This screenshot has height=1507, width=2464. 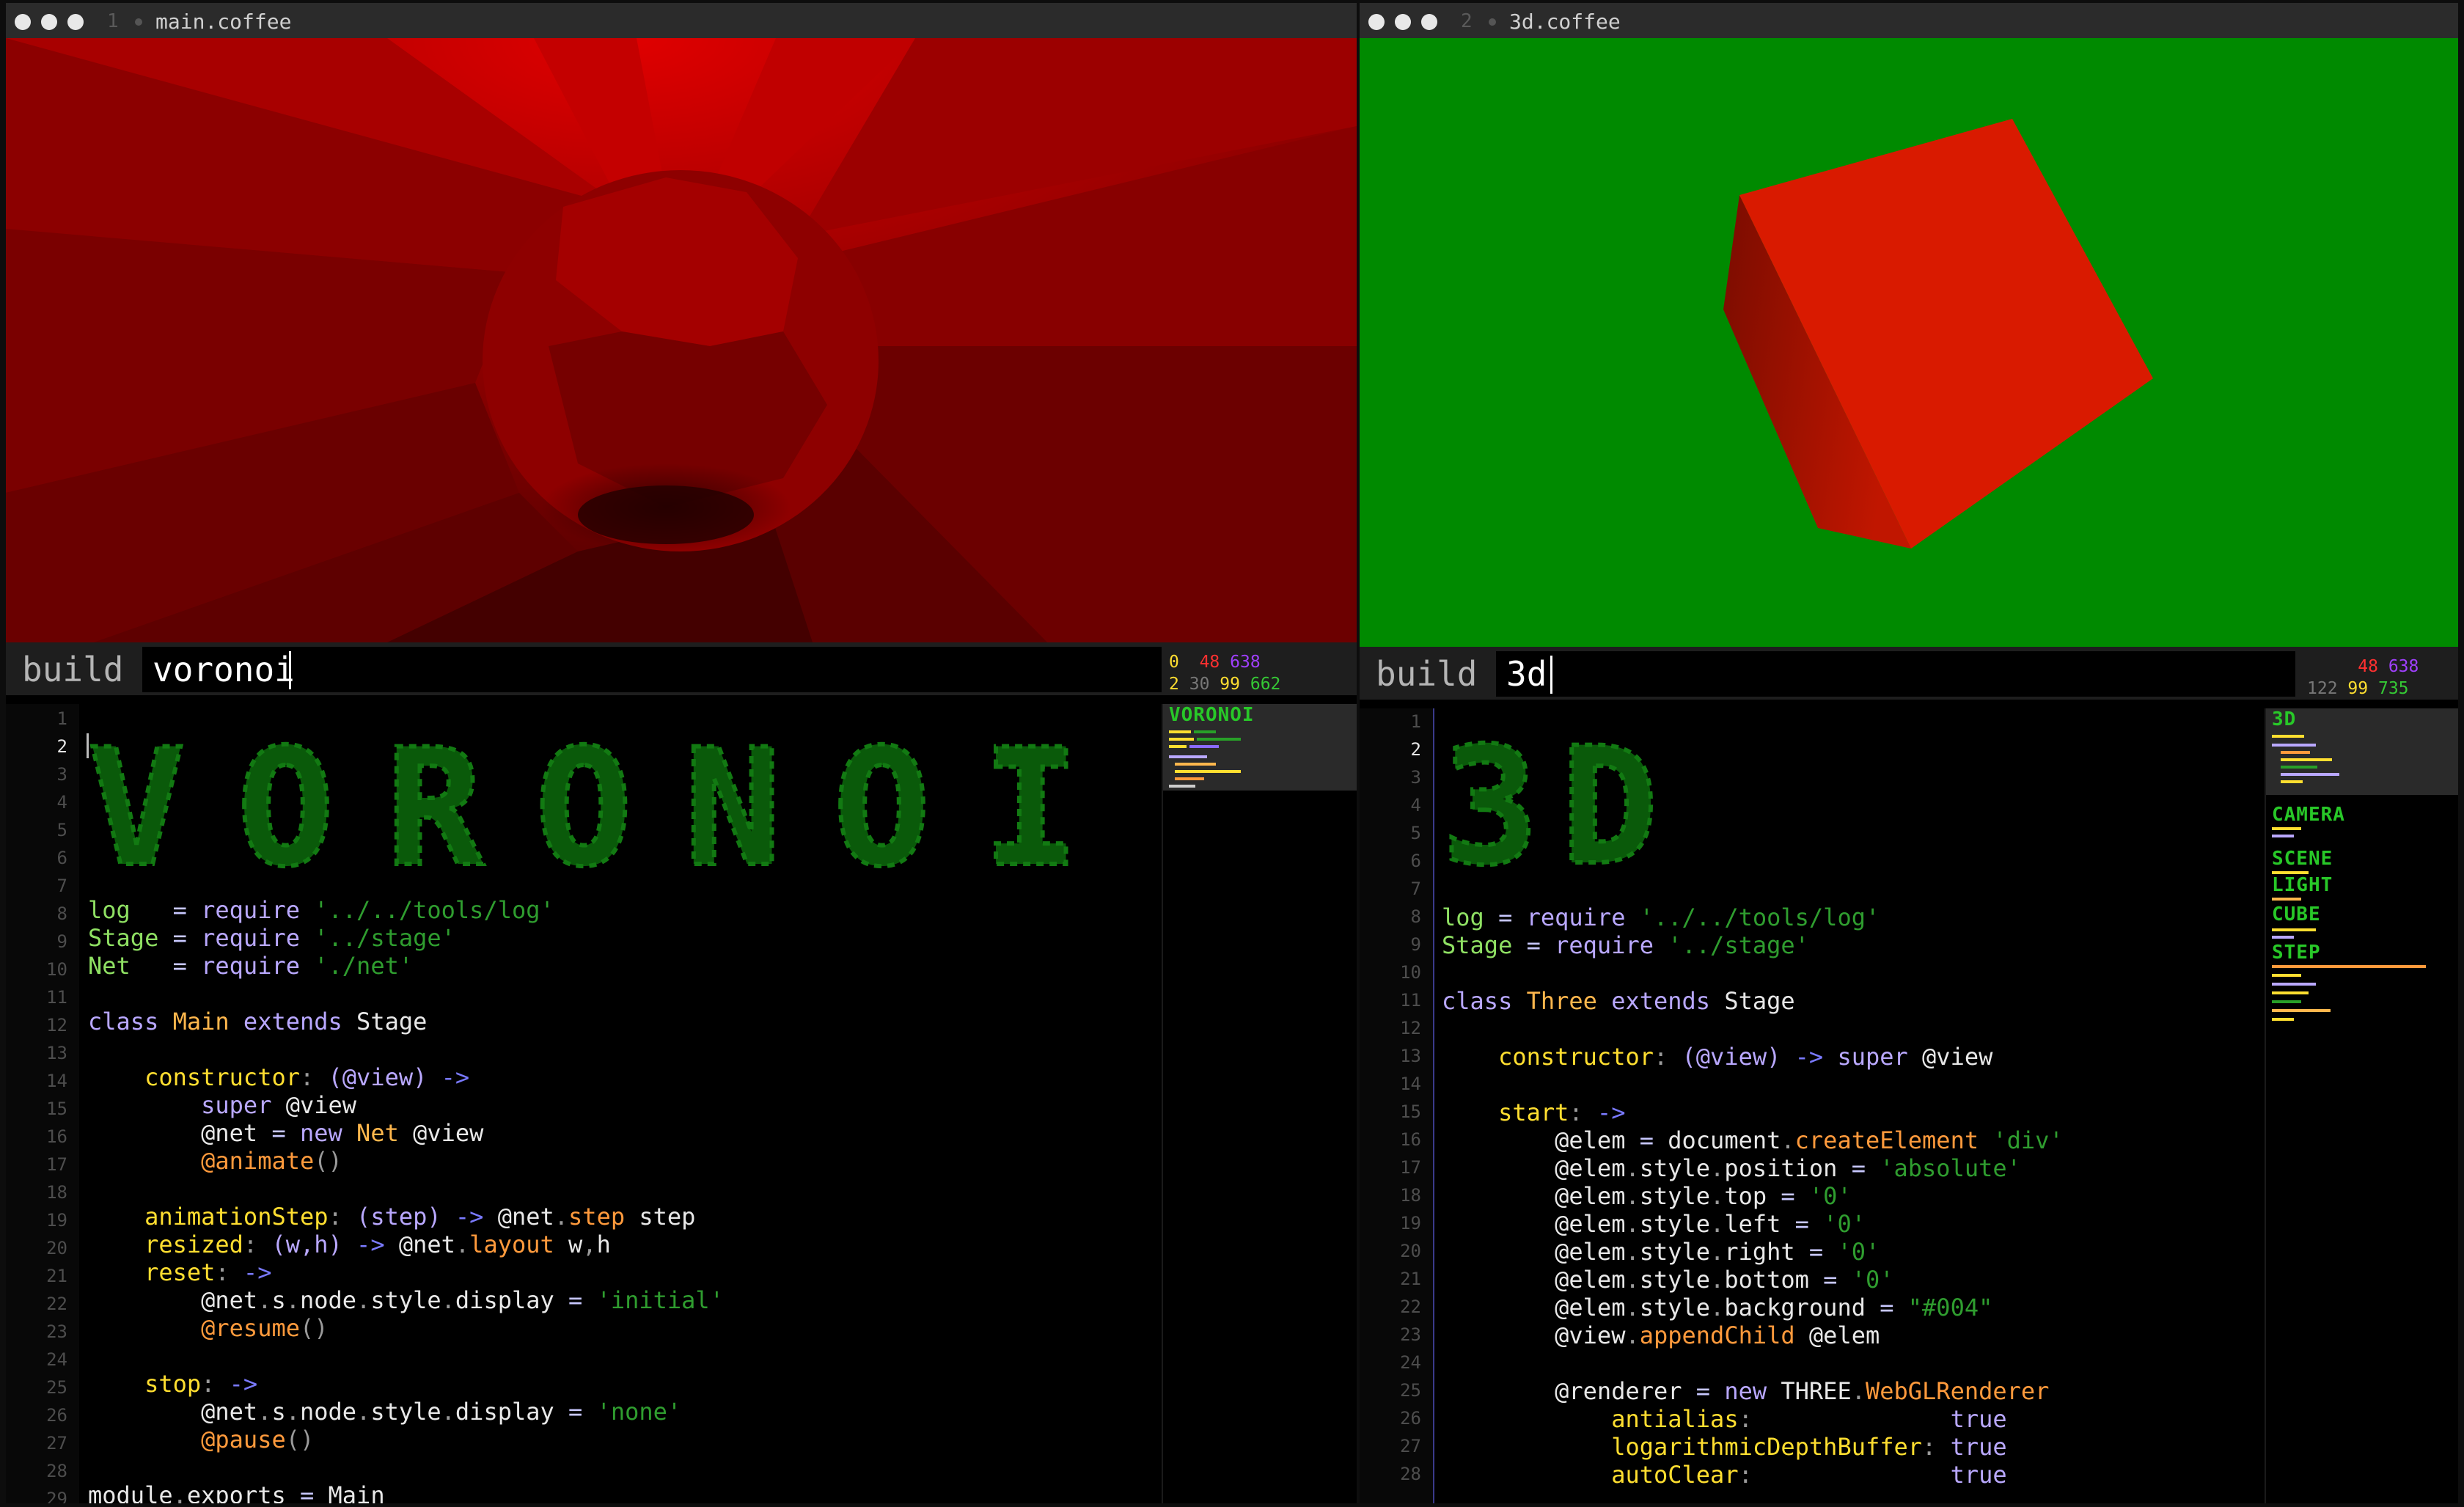 What do you see at coordinates (2296, 914) in the screenshot?
I see `minimap-section-cube: CUBE` at bounding box center [2296, 914].